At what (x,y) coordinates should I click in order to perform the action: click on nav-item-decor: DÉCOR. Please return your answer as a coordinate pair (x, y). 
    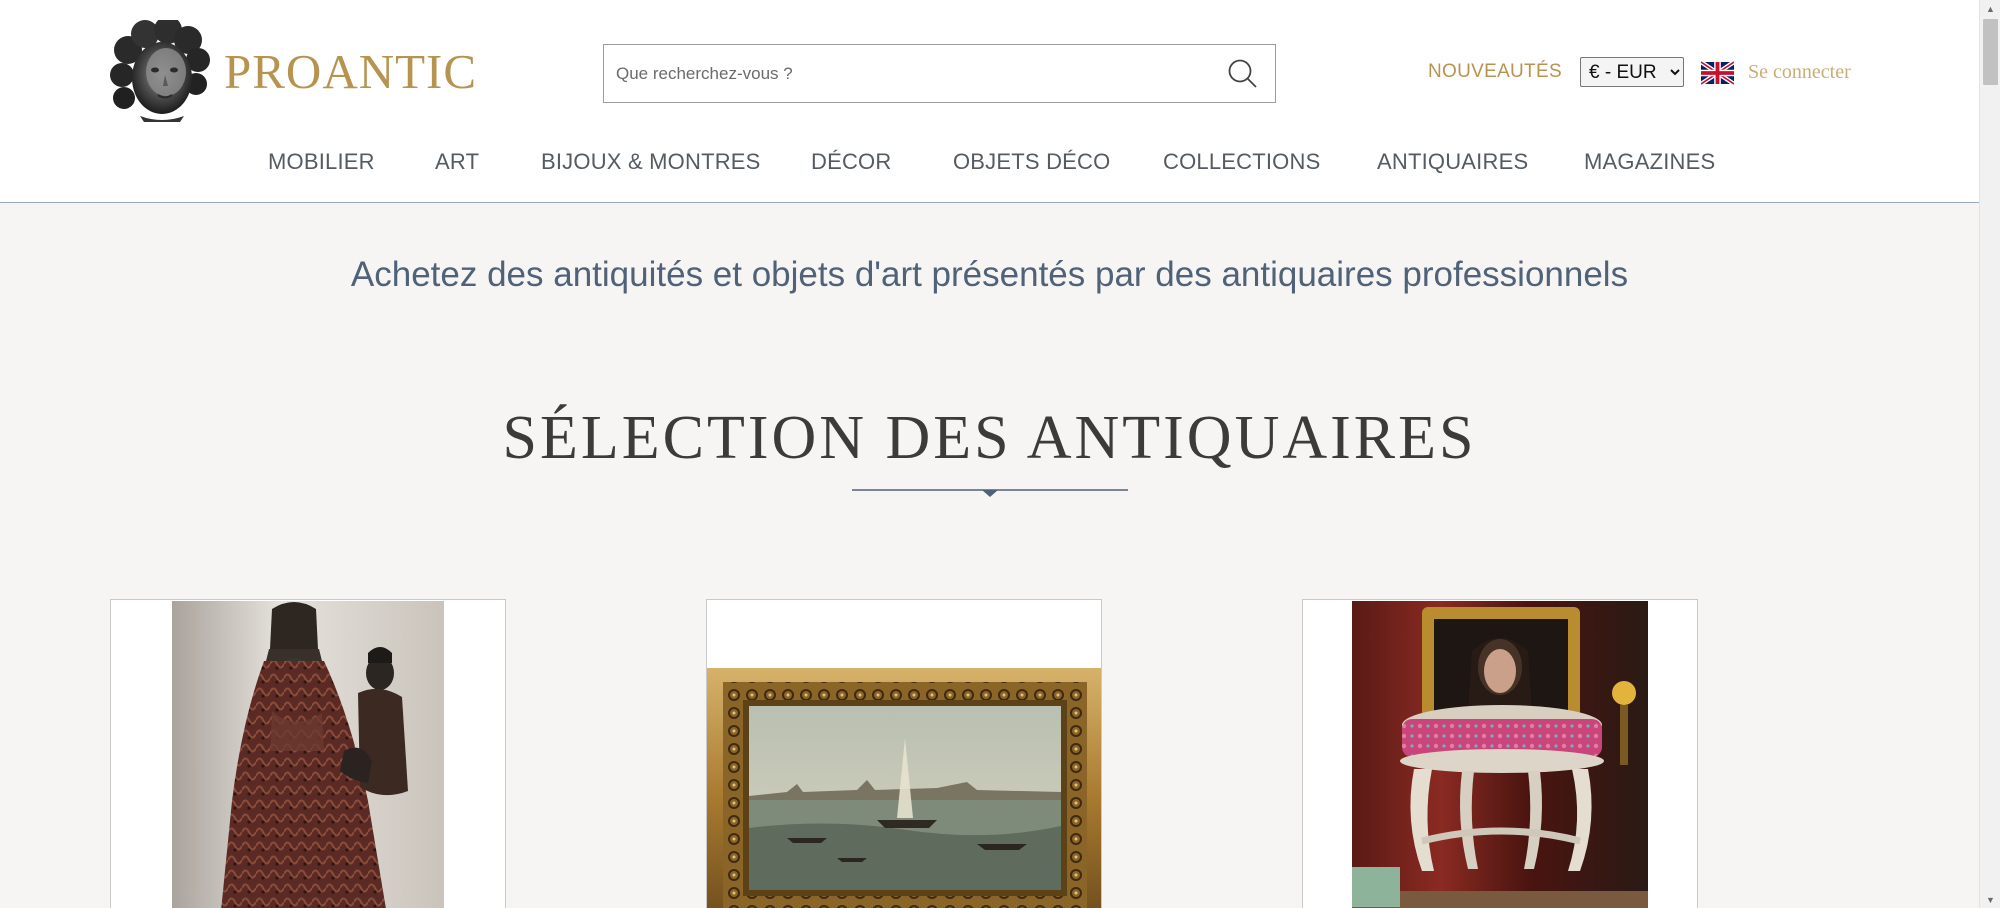
    Looking at the image, I should click on (851, 162).